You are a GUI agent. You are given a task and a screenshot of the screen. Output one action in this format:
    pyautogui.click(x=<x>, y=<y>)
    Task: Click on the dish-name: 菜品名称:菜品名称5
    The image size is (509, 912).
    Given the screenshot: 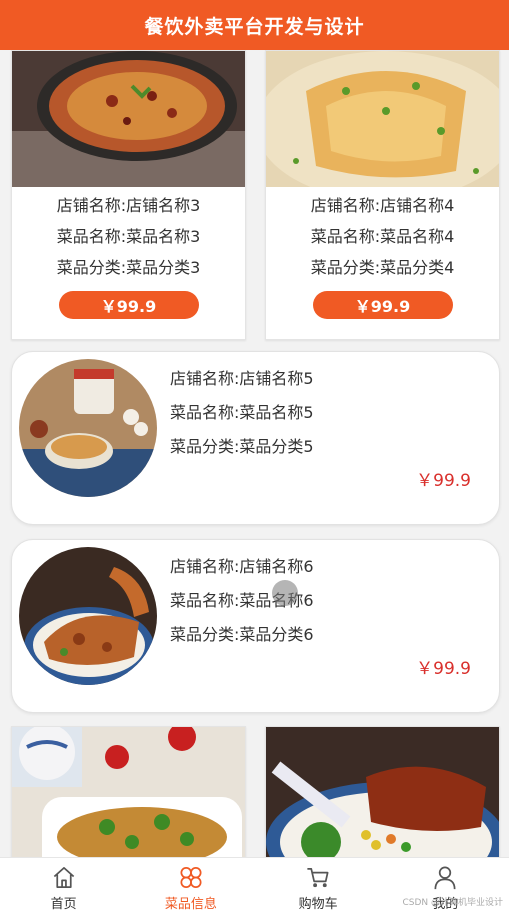 What is the action you would take?
    pyautogui.click(x=242, y=412)
    